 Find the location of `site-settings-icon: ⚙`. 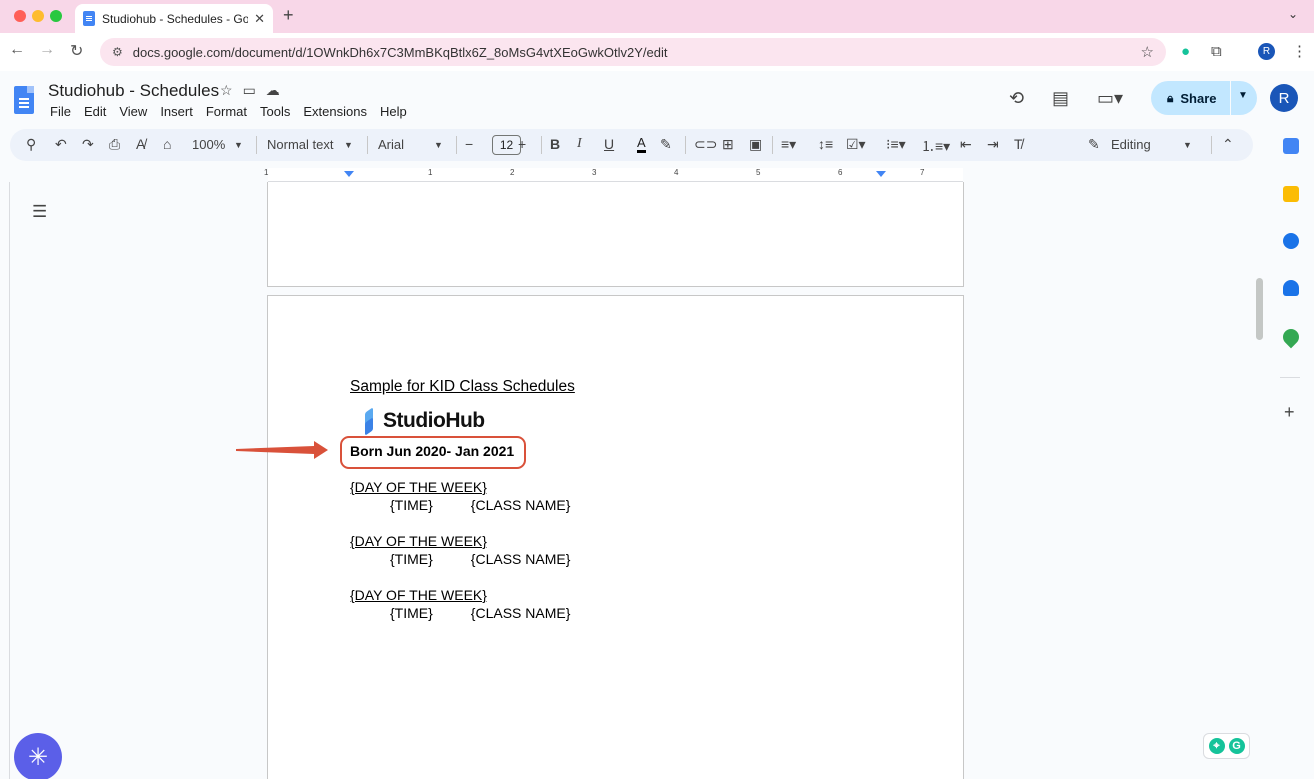

site-settings-icon: ⚙ is located at coordinates (117, 52).